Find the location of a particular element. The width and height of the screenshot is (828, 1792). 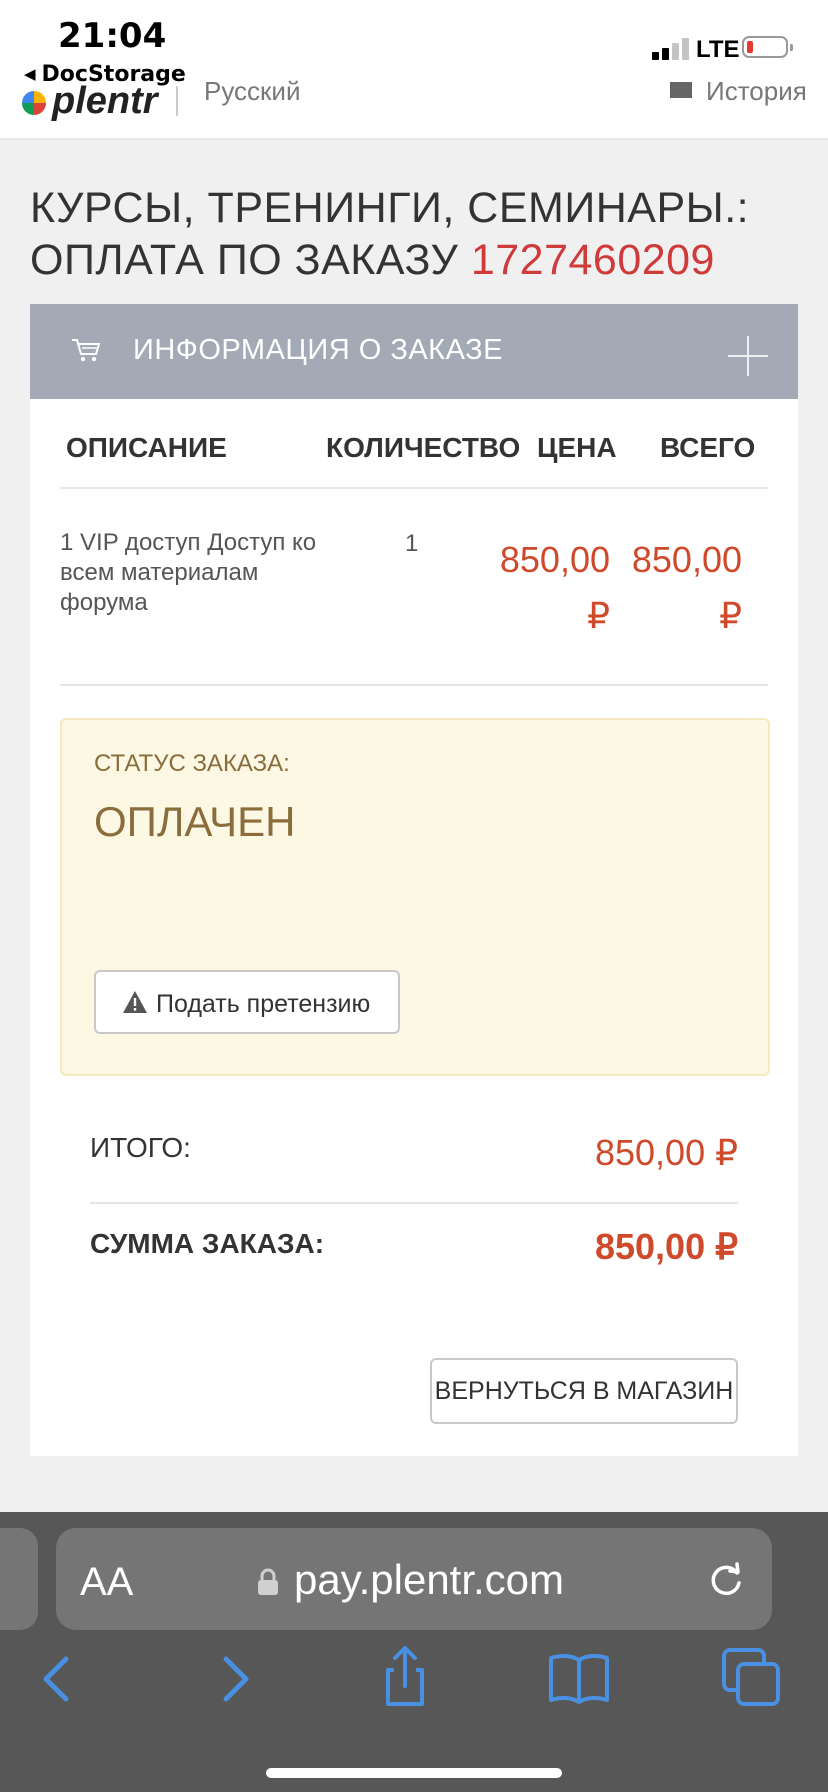

order-total-label: СУММА ЗАКАЗА: is located at coordinates (207, 1243).